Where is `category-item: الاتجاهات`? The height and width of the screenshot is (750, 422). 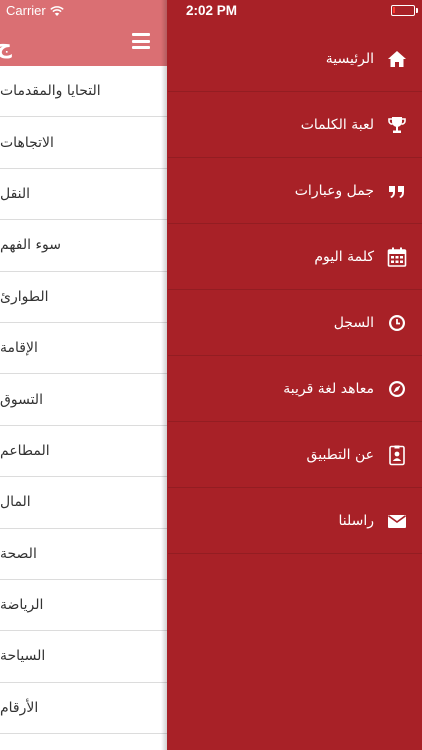
category-item: الاتجاهات is located at coordinates (83, 143).